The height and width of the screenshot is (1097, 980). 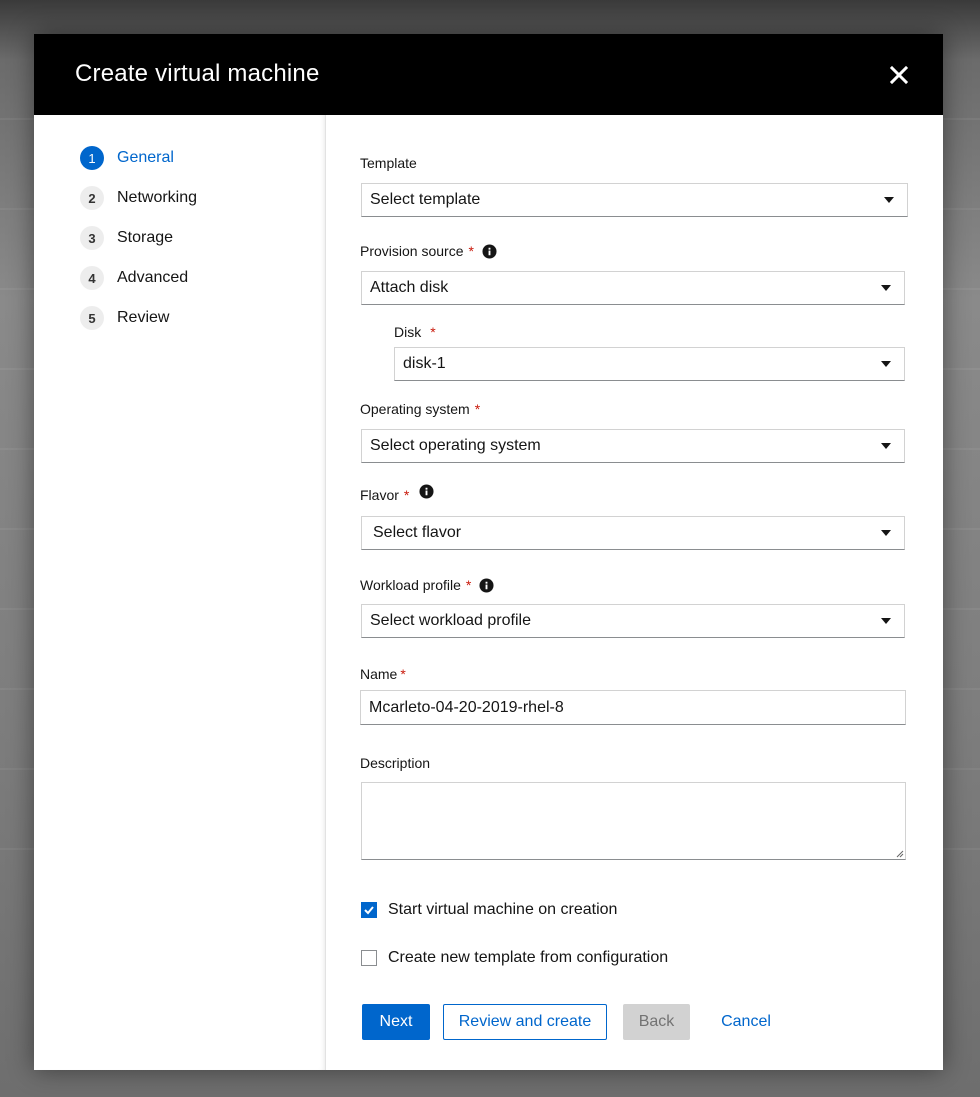 I want to click on flavor-label: Flavor *, so click(x=397, y=493).